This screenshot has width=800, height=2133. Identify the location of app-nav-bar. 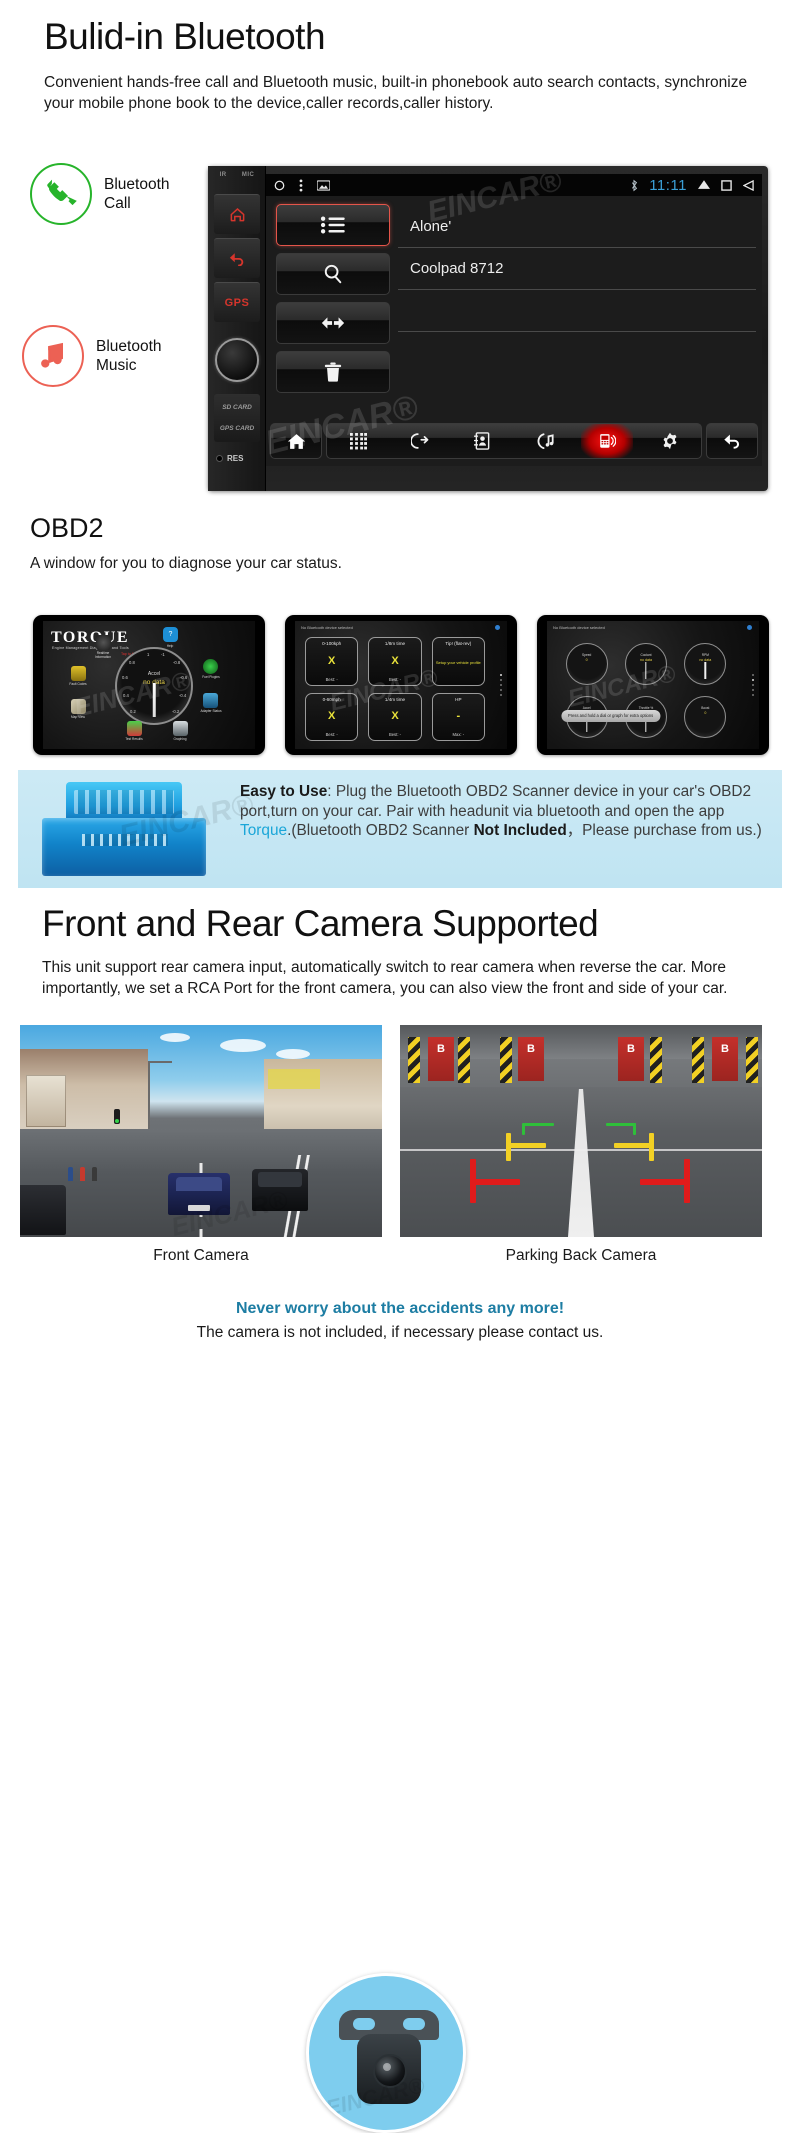
(514, 441).